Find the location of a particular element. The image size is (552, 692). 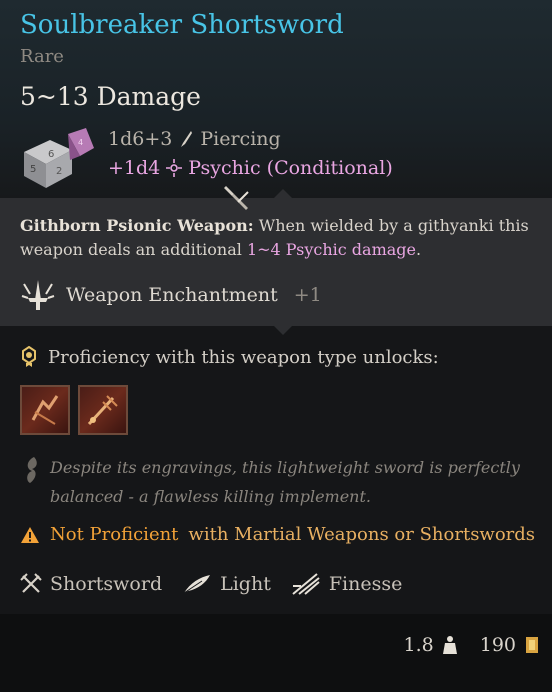

damage-type: Piercing is located at coordinates (240, 139).